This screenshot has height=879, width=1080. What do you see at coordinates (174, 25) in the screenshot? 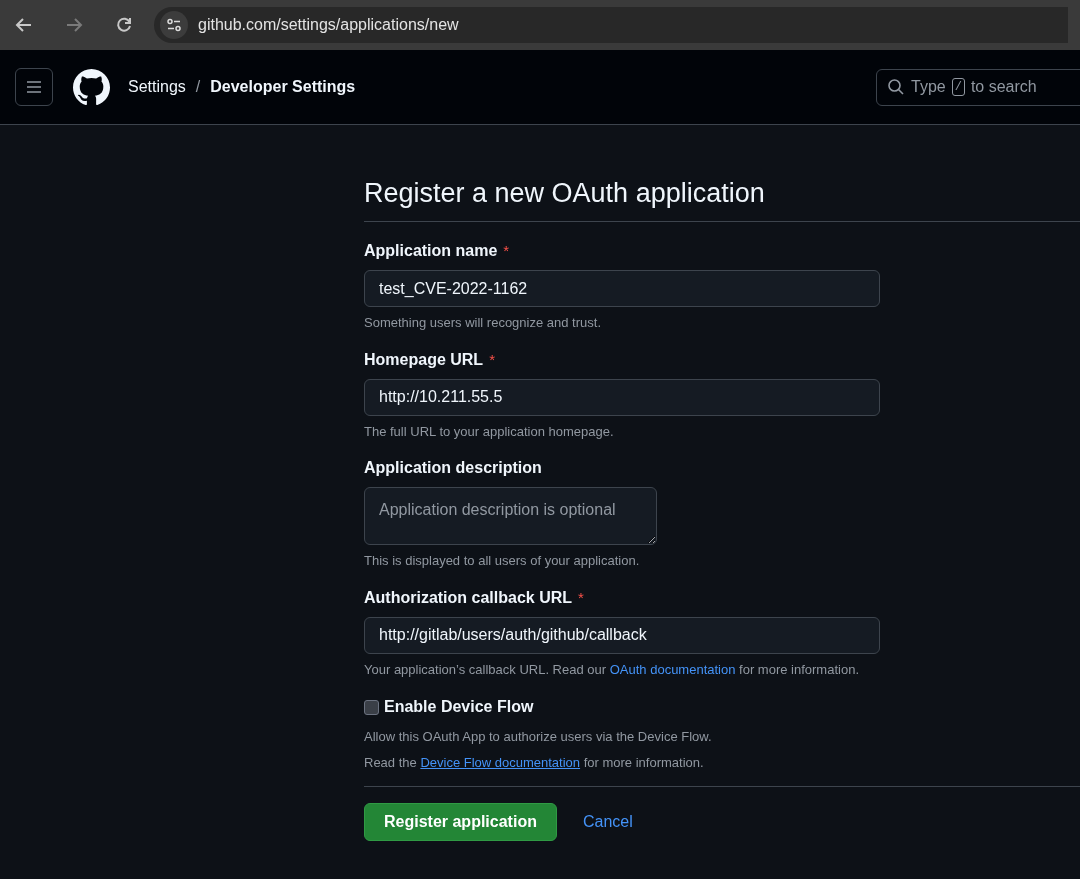
I see `site-settings-icon` at bounding box center [174, 25].